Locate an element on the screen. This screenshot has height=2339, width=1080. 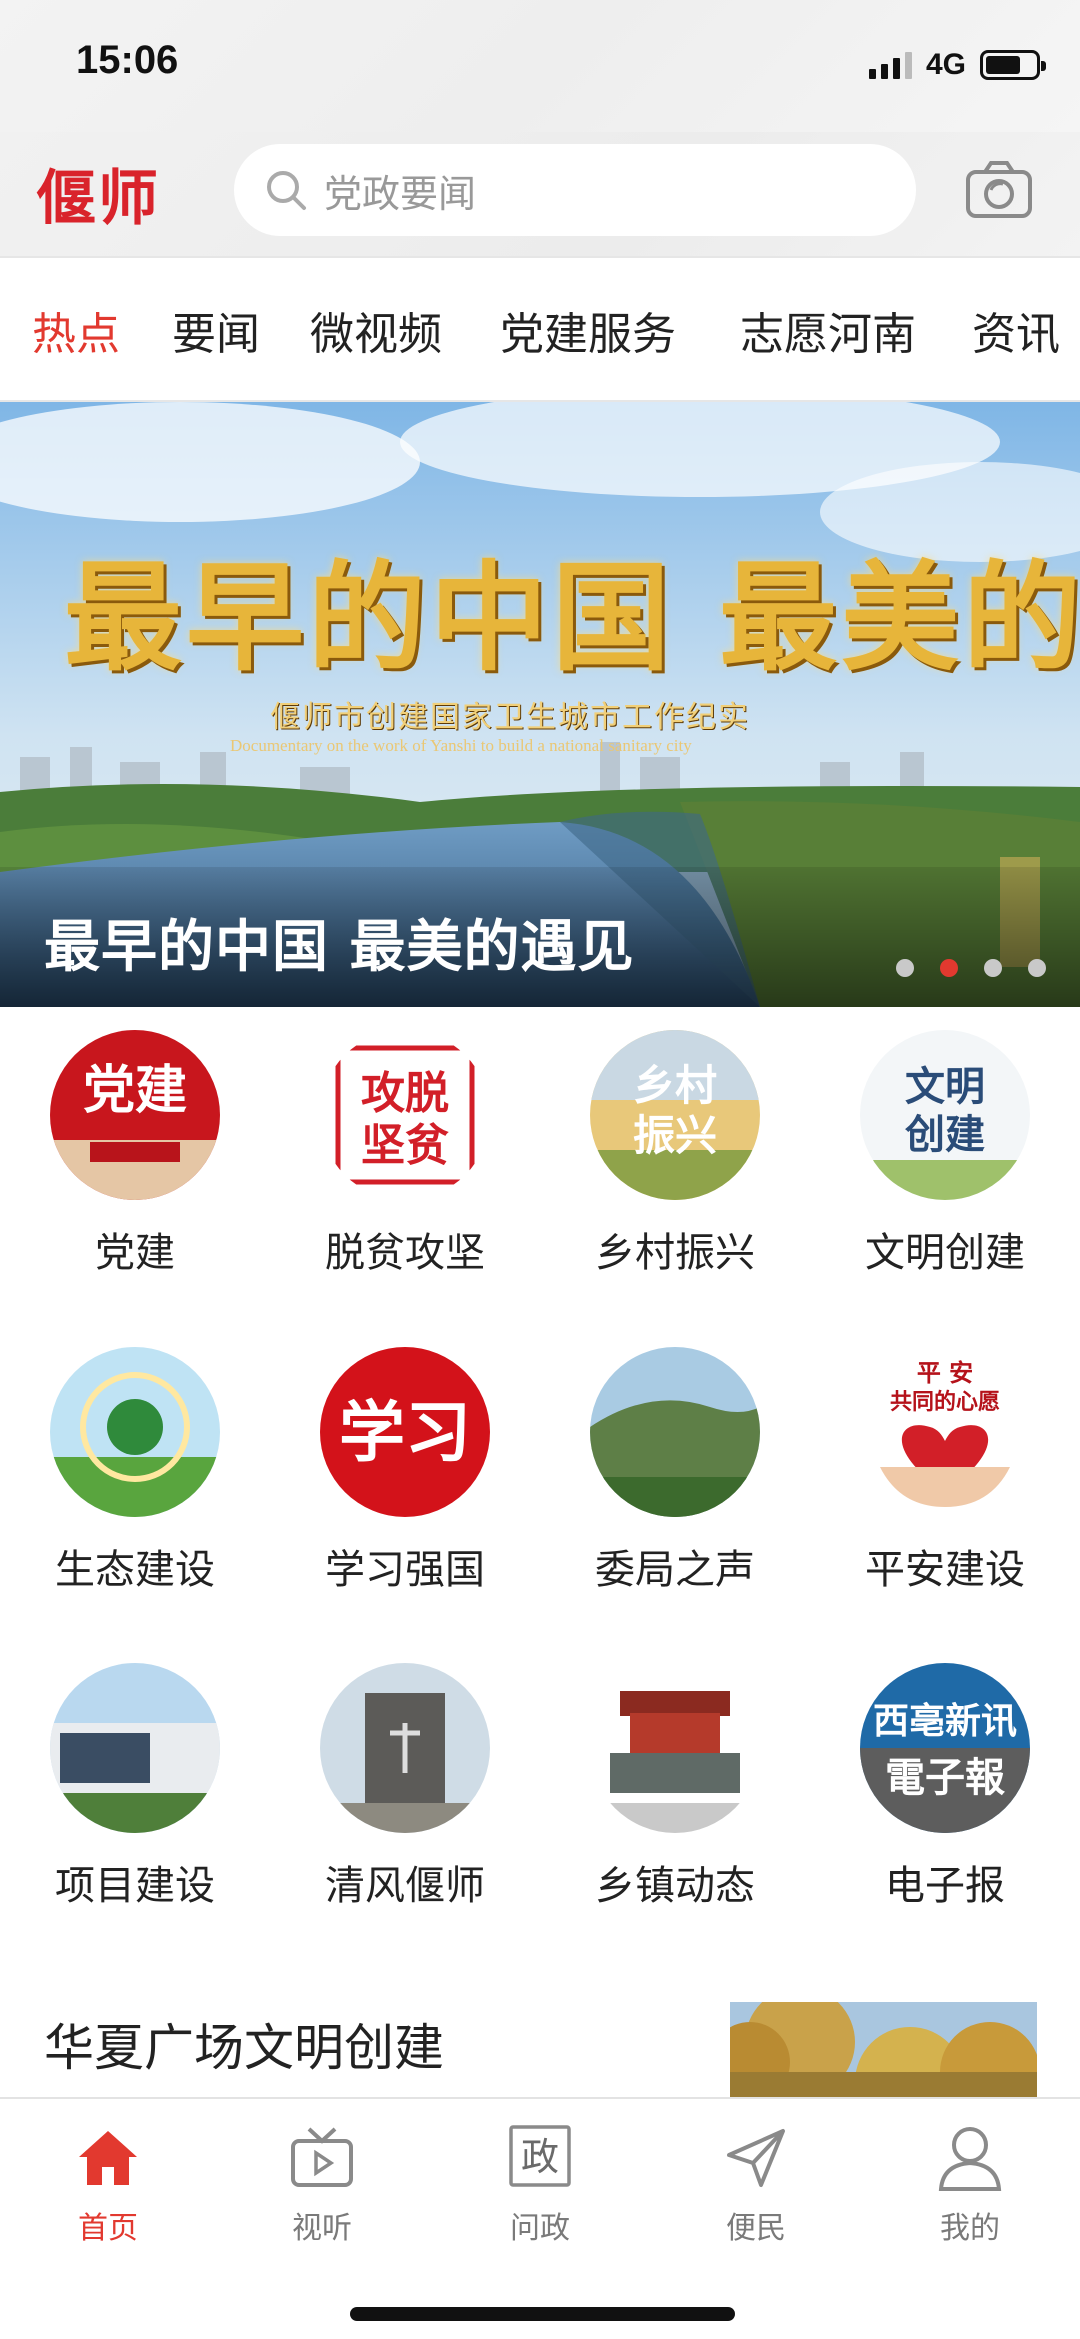
grid-item-label: 乡镇动态 is located at coordinates (675, 1886).